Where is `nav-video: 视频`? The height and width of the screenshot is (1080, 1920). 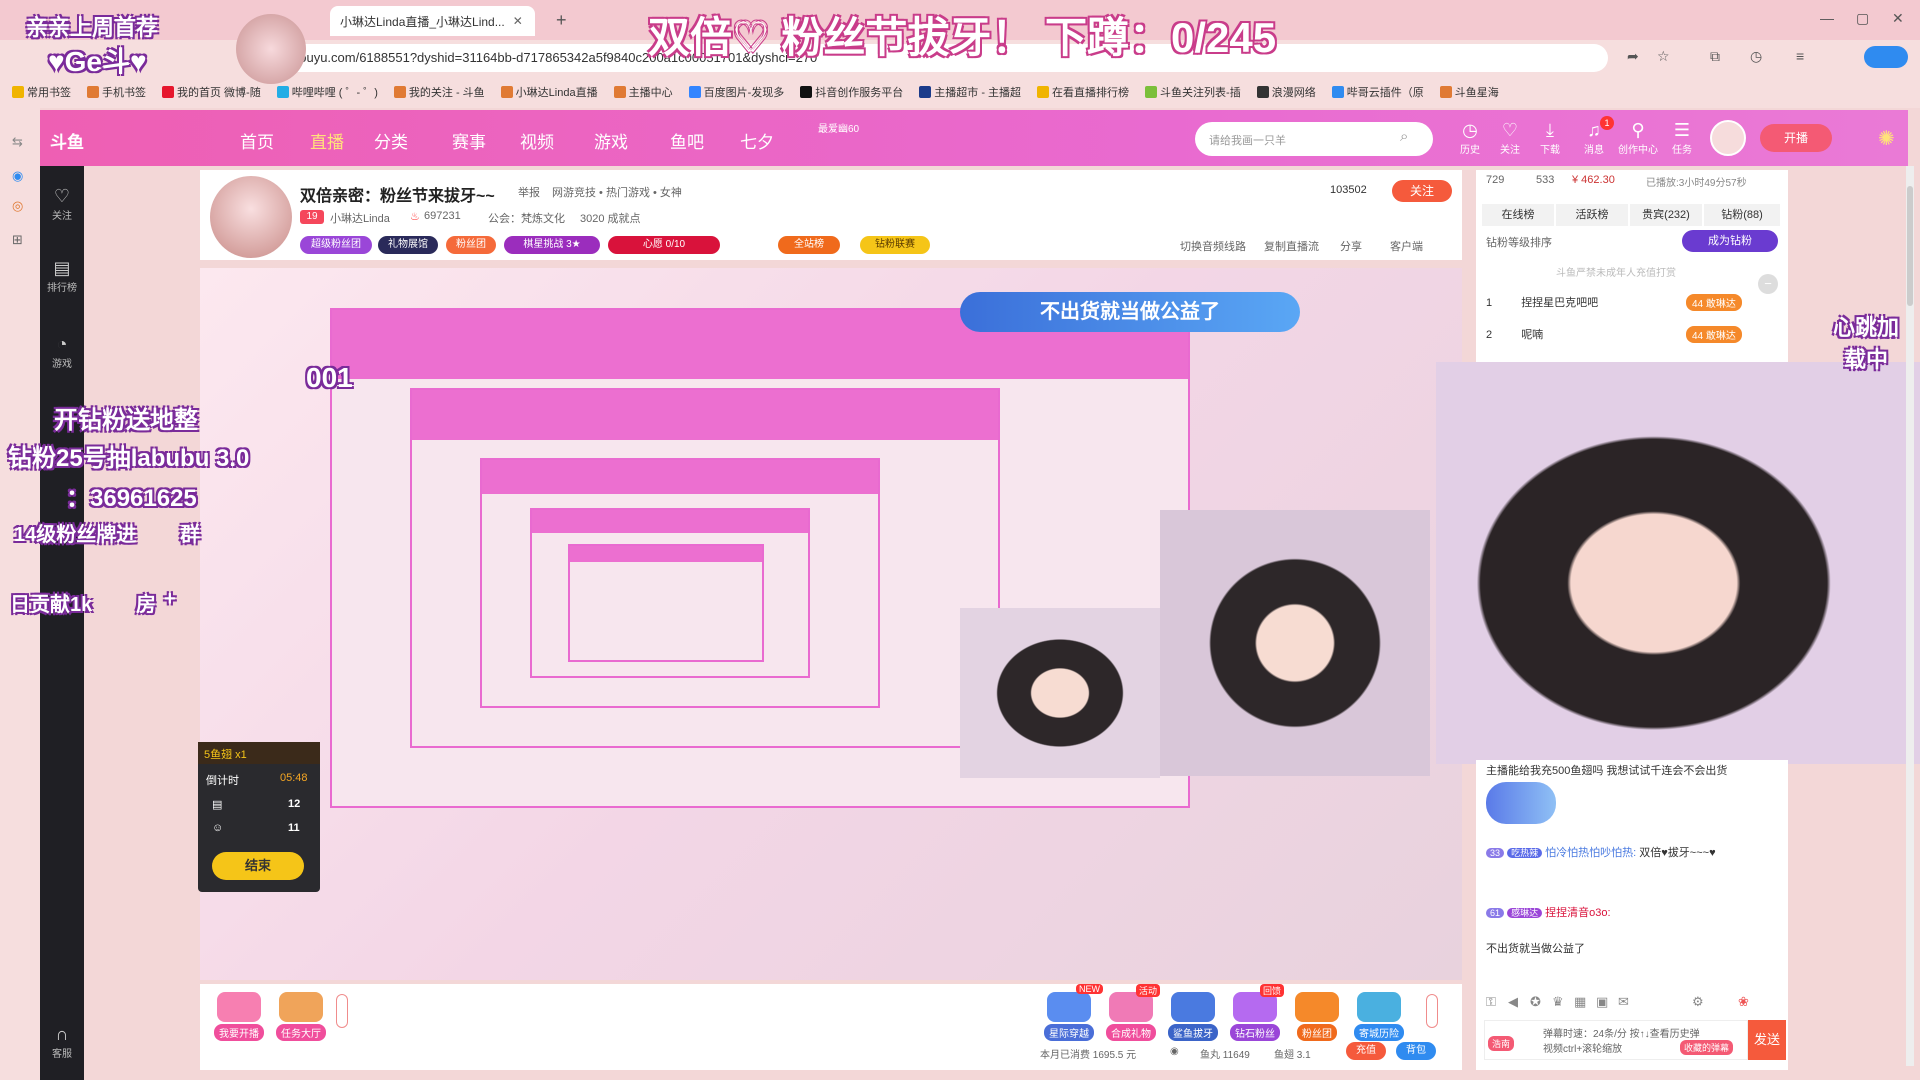
nav-video: 视频 is located at coordinates (537, 140).